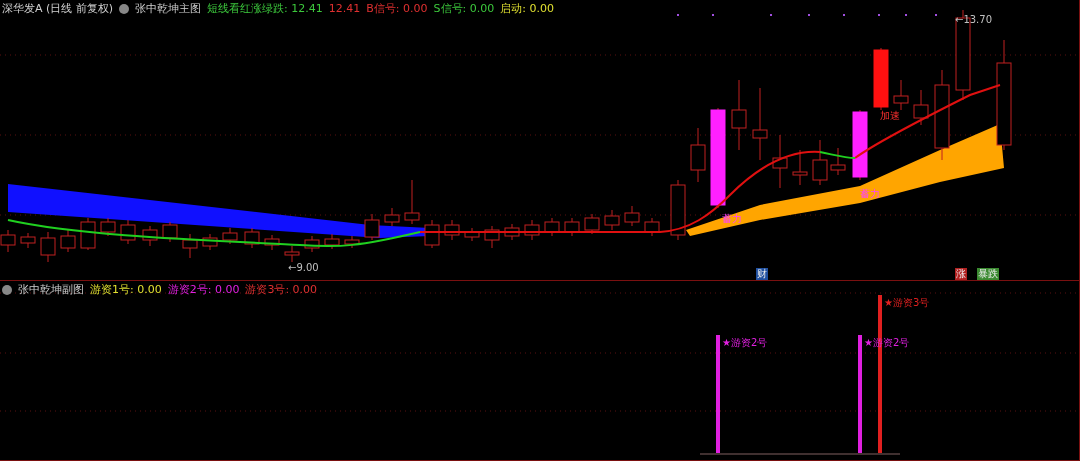 The width and height of the screenshot is (1080, 461). Describe the element at coordinates (168, 9) in the screenshot. I see `indicator-name: 张中乾坤主图` at that location.